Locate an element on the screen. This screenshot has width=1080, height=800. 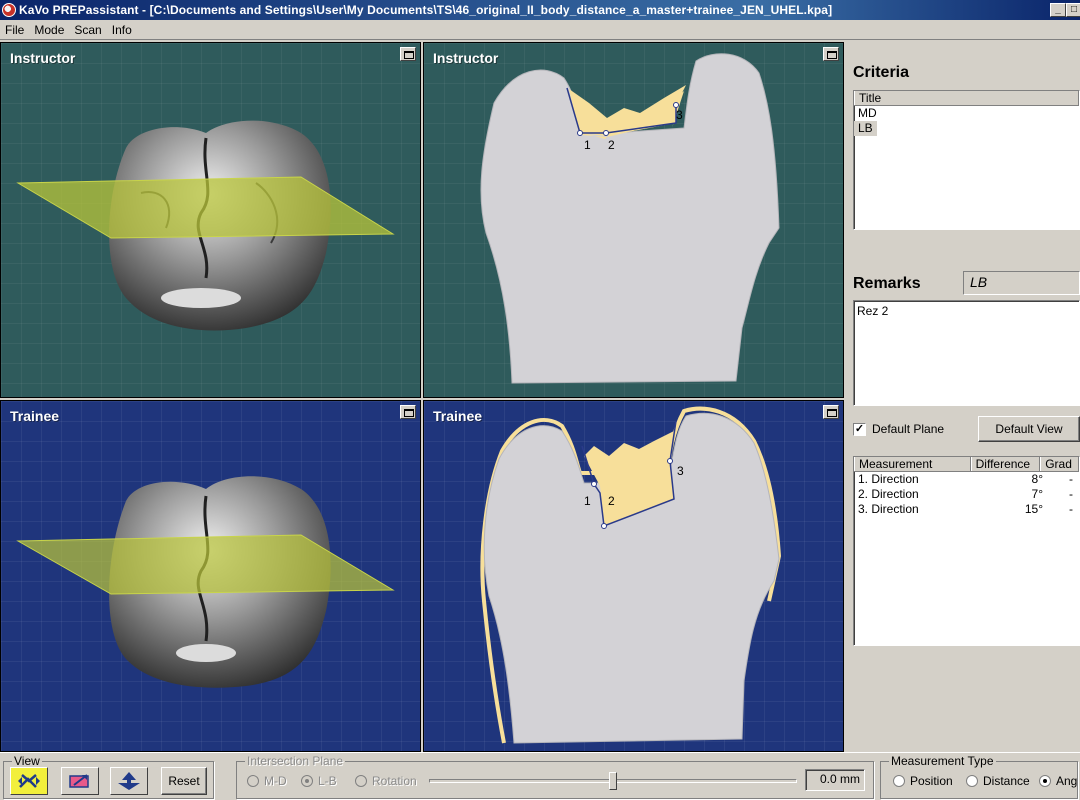
intersection-group-label: Intersection Plane is located at coordinates (295, 761).